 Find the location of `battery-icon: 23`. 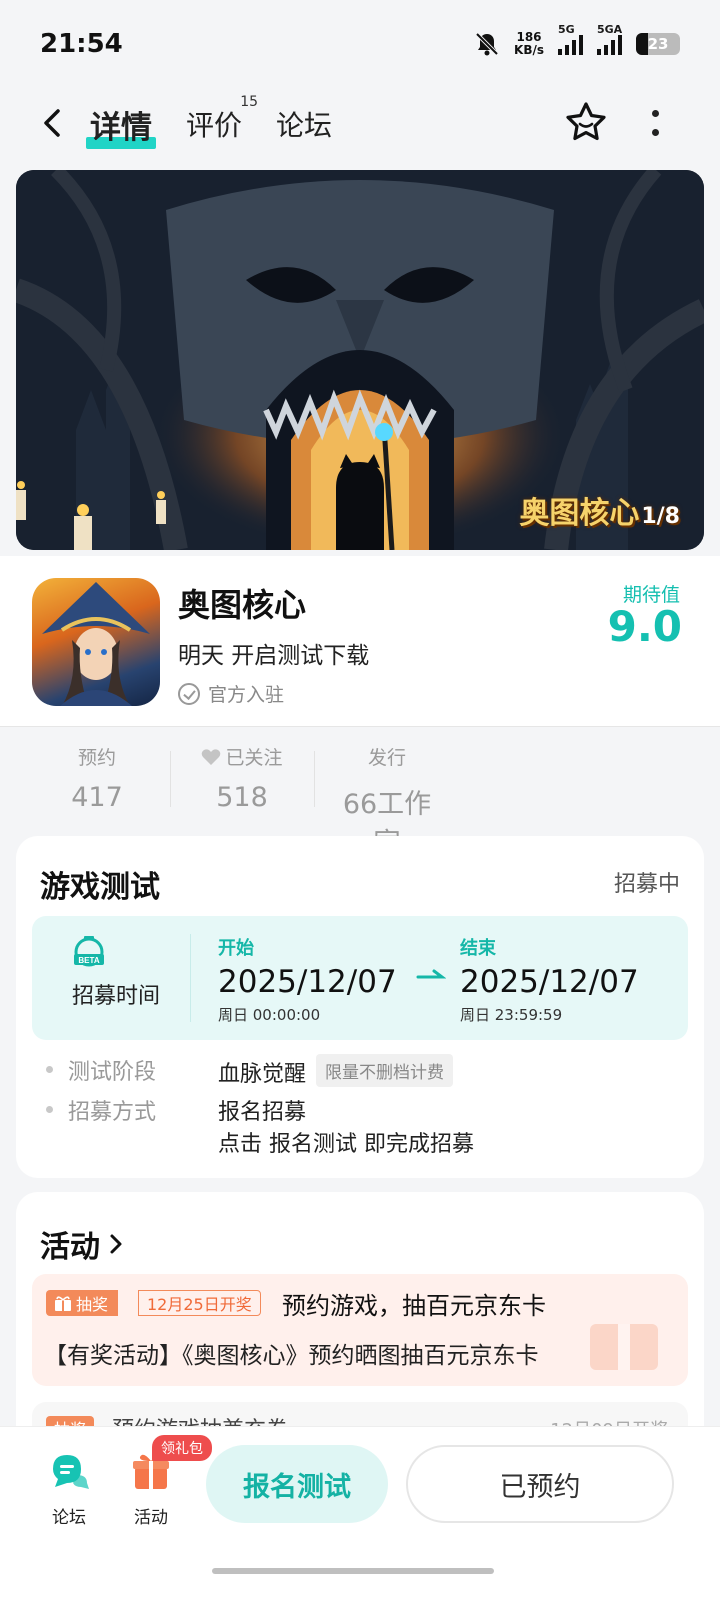

battery-icon: 23 is located at coordinates (658, 44).